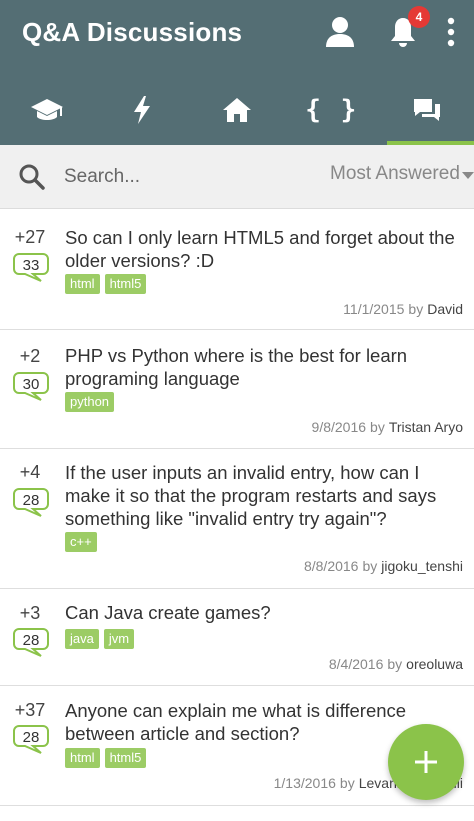  I want to click on author-name: David, so click(445, 309).